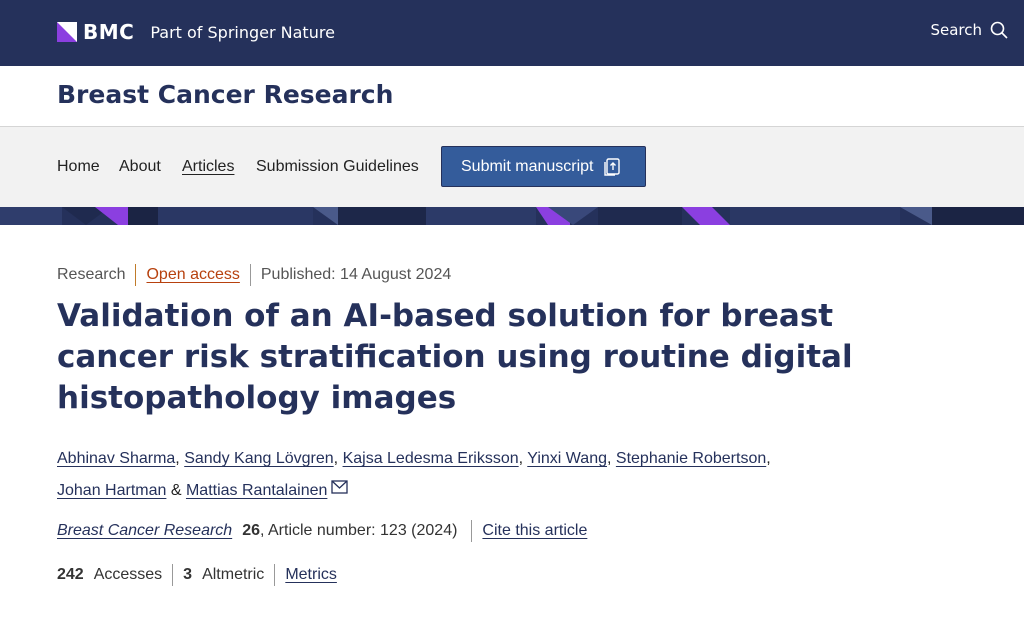 Image resolution: width=1024 pixels, height=623 pixels. What do you see at coordinates (144, 531) in the screenshot?
I see `citation-journal-link: Breast Cancer Research` at bounding box center [144, 531].